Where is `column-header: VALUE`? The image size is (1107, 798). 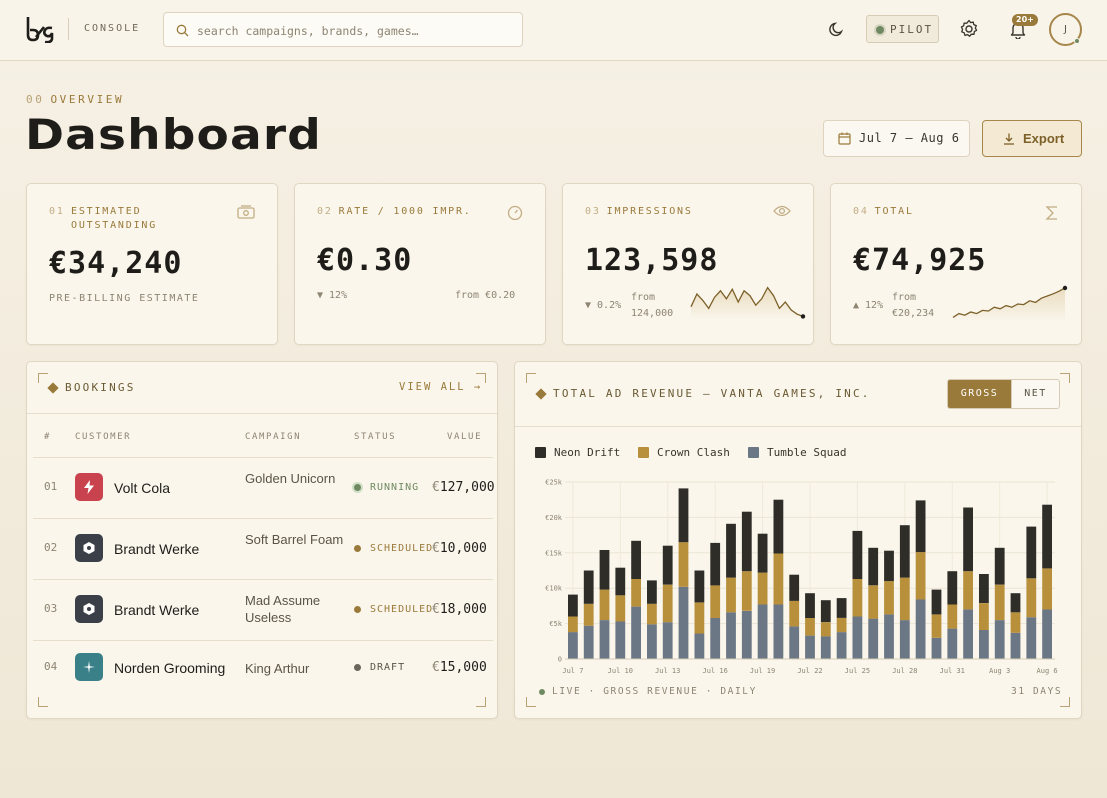
column-header: VALUE is located at coordinates (464, 437).